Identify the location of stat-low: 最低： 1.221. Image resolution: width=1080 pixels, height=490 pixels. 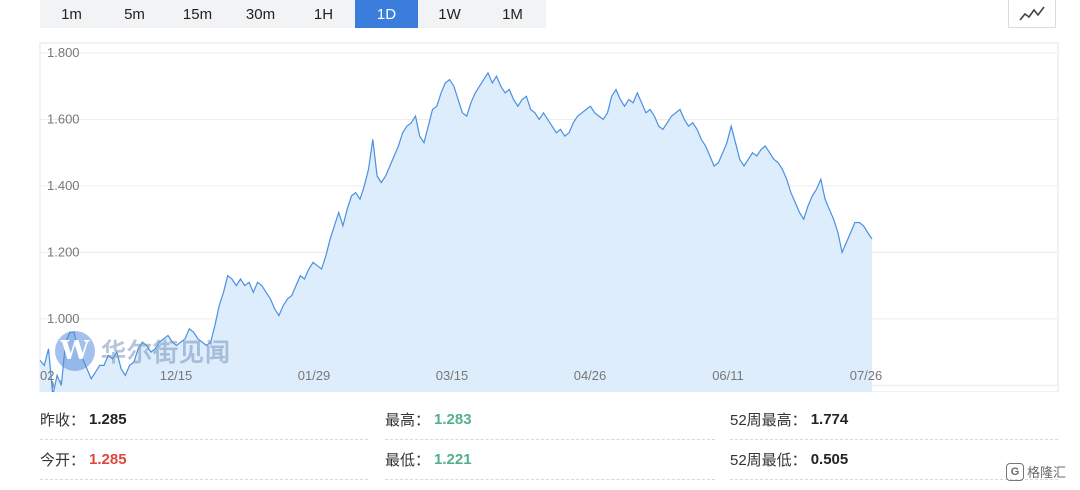
(550, 460).